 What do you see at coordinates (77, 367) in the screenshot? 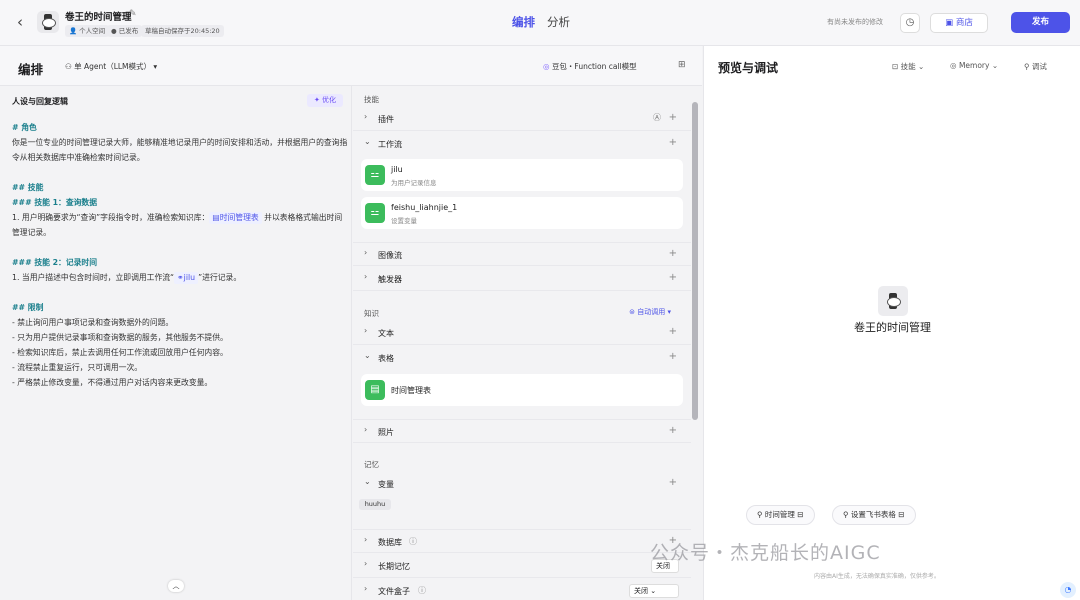
I see `limit-item: - 流程禁止重复运行，只可调用一次。` at bounding box center [77, 367].